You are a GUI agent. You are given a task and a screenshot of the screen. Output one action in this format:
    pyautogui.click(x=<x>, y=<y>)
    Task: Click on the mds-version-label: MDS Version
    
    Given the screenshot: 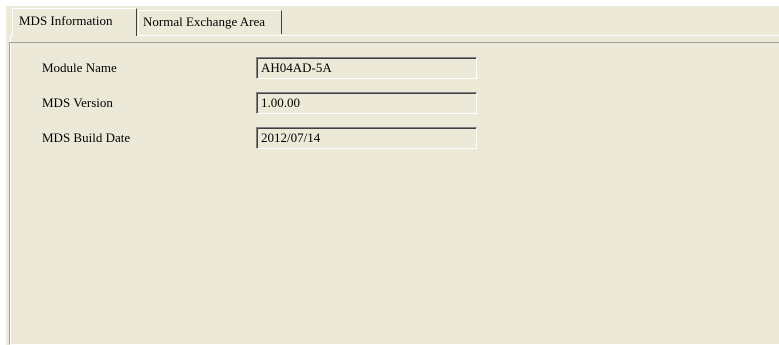 What is the action you would take?
    pyautogui.click(x=77, y=102)
    